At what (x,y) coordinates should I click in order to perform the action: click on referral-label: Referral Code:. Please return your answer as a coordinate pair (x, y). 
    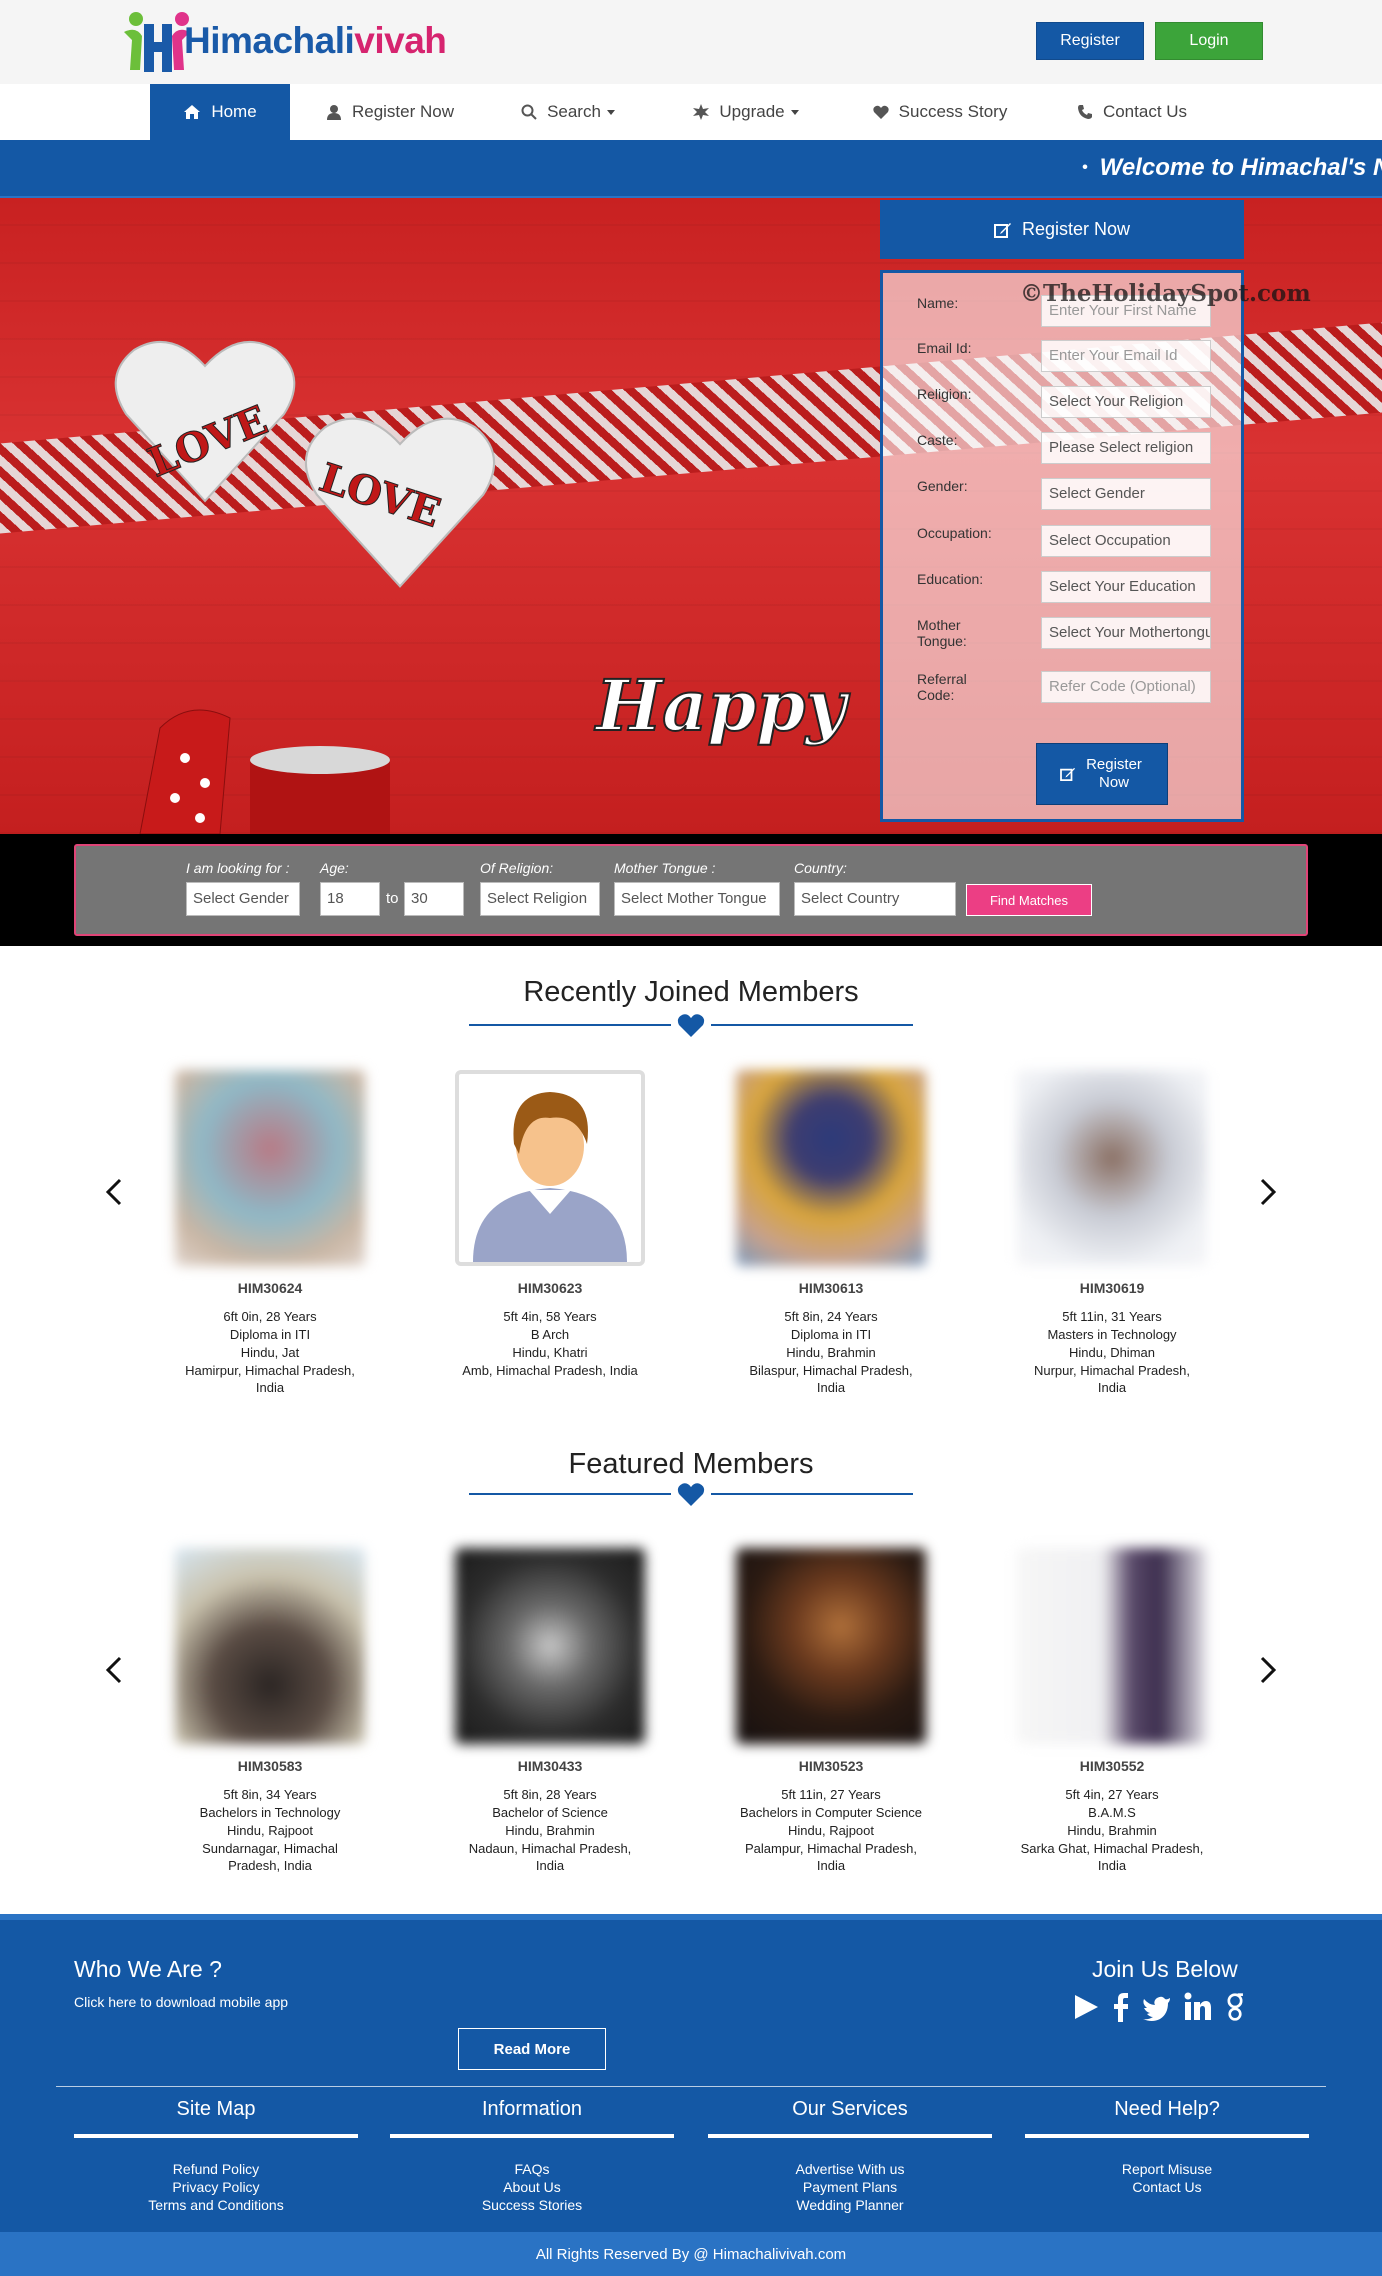
    Looking at the image, I should click on (942, 687).